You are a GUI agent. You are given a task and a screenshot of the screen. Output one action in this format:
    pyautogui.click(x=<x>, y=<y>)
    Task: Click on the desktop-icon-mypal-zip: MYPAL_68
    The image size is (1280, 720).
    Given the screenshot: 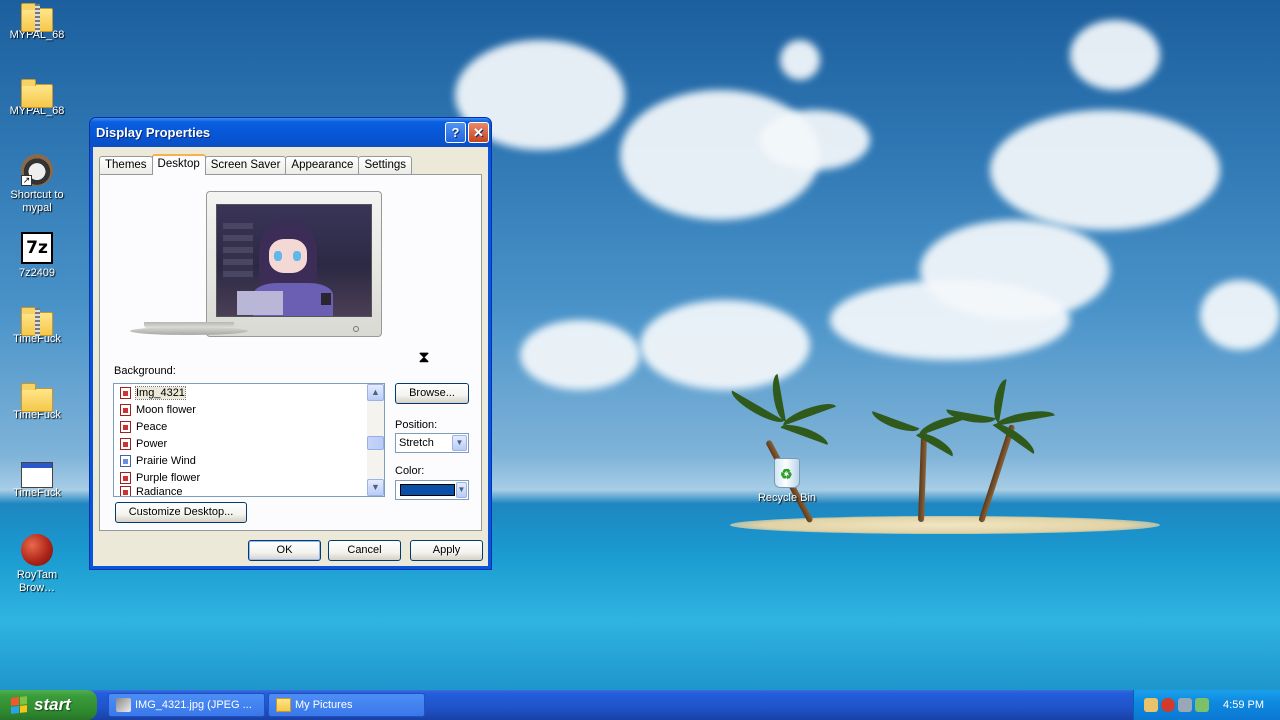 What is the action you would take?
    pyautogui.click(x=37, y=22)
    